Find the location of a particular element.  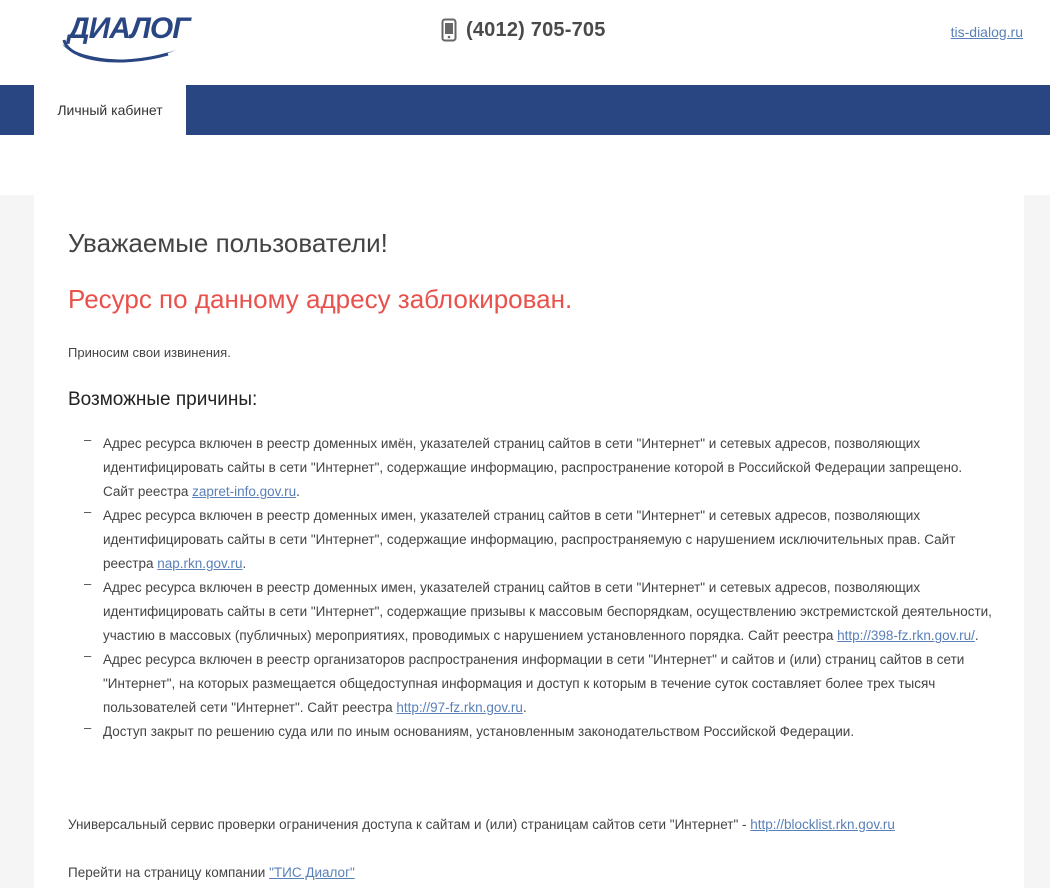

svg-text: ДИАЛОГ is located at coordinates (128, 28).